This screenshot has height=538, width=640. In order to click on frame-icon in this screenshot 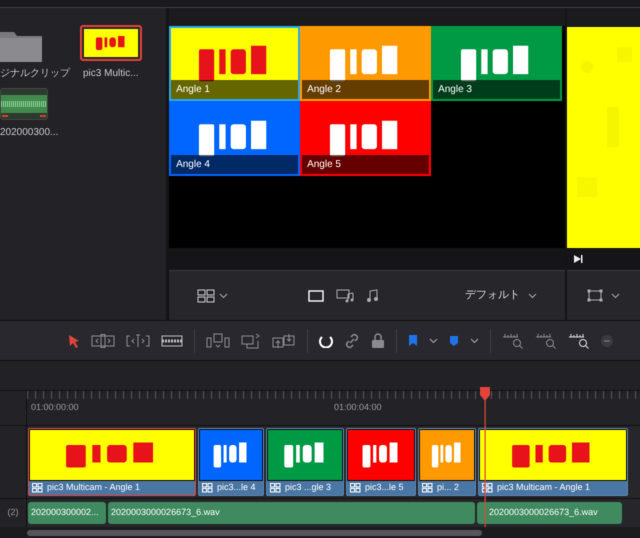, I will do `click(595, 295)`.